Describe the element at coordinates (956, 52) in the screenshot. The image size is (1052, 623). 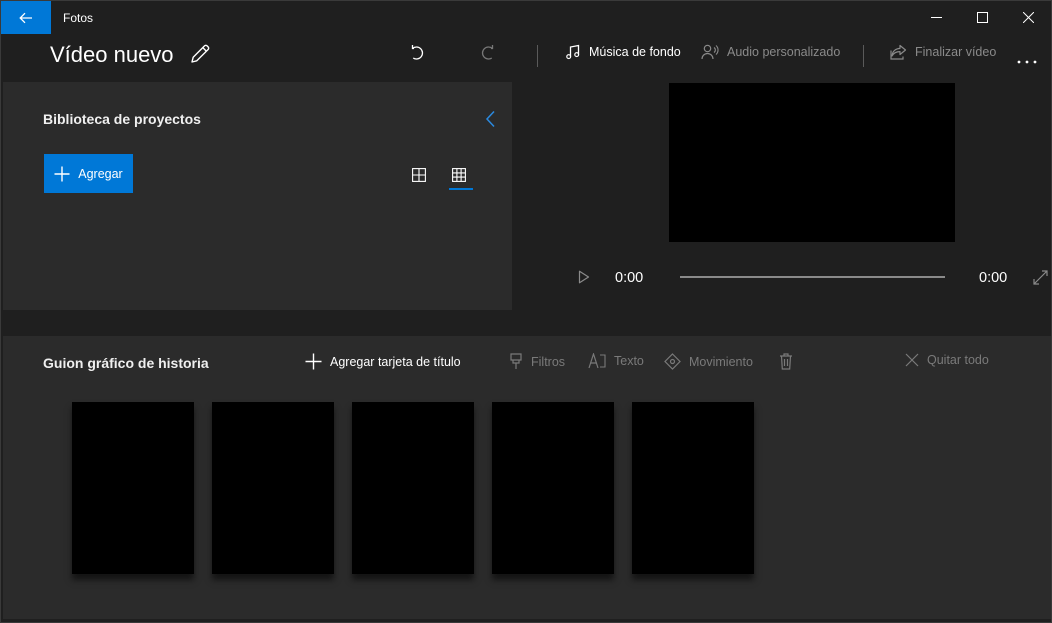
I see `finish-video-label: Finalizar vídeo` at that location.